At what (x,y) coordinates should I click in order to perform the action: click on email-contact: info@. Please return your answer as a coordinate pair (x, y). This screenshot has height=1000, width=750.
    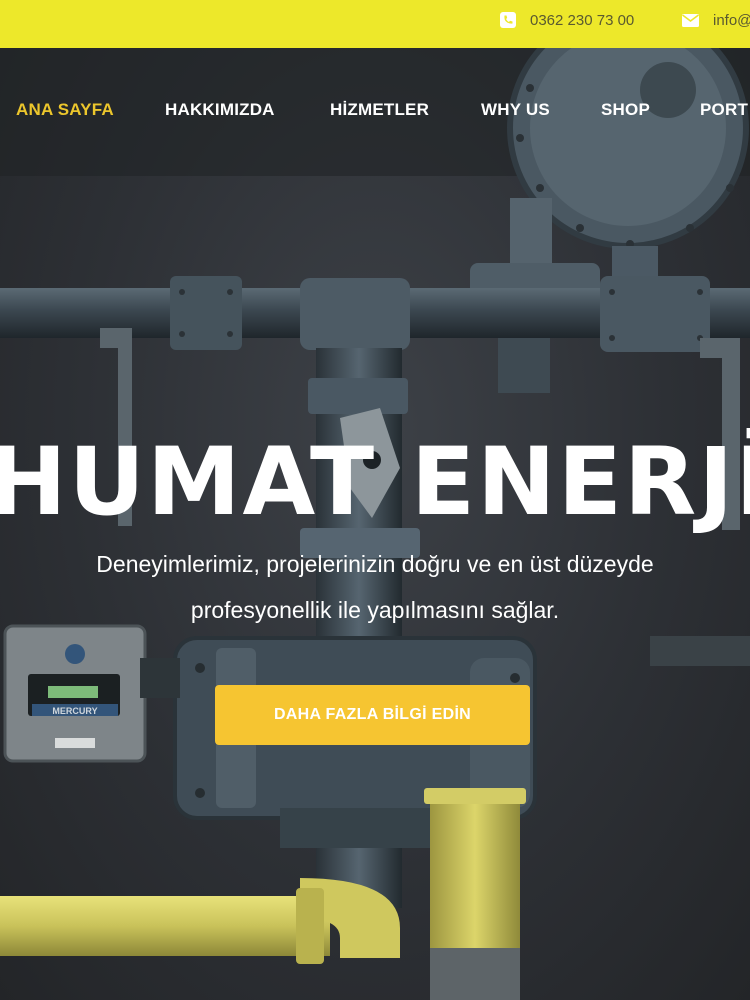
    Looking at the image, I should click on (716, 20).